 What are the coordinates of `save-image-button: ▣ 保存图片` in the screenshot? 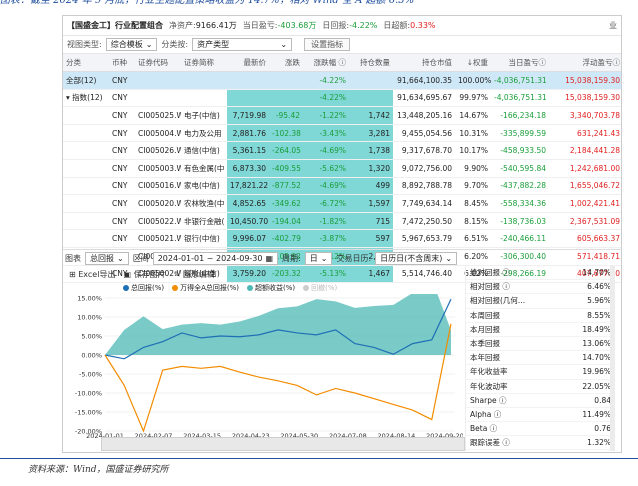 It's located at (144, 274).